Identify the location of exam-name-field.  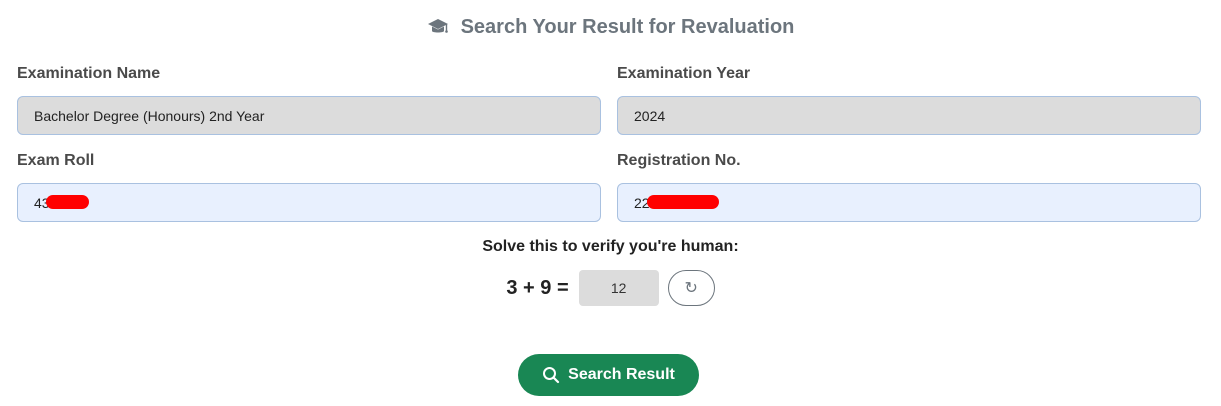
(309, 115).